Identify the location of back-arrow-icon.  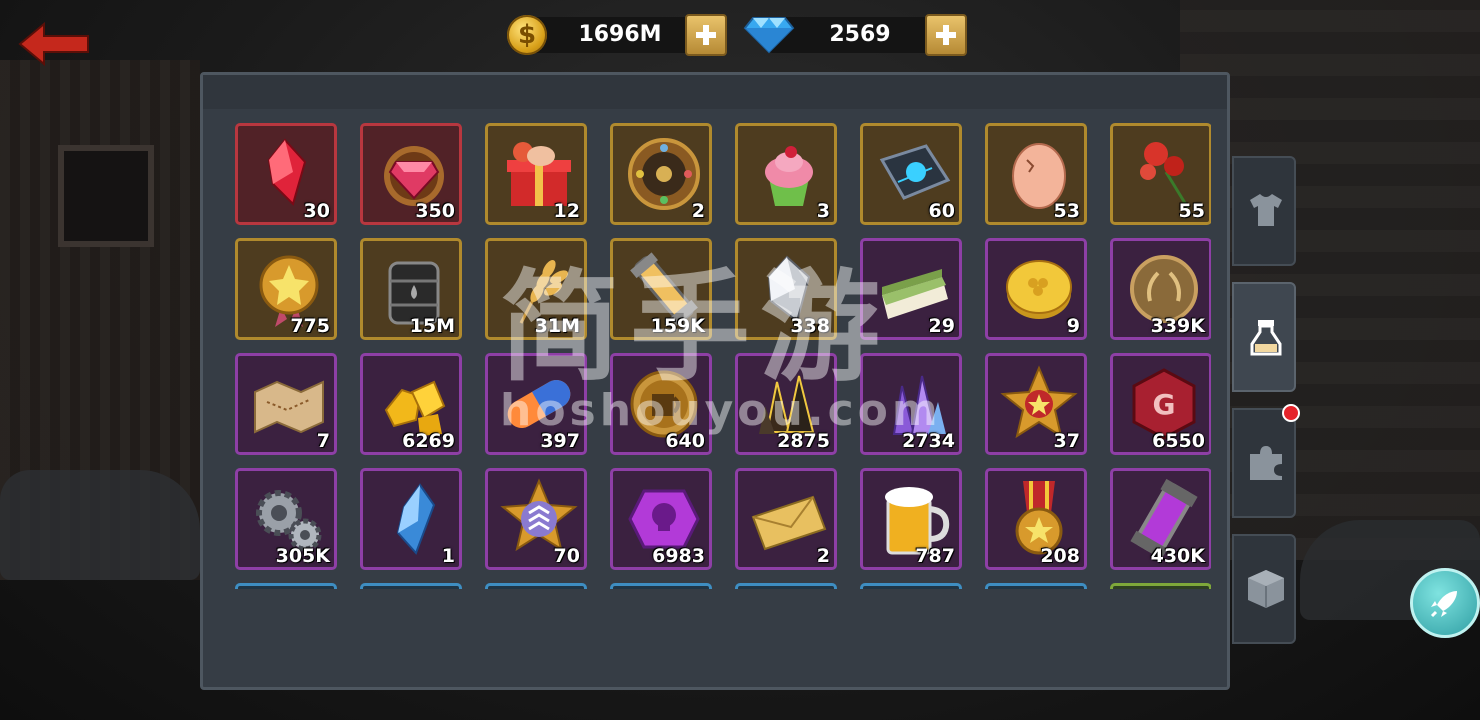
(53, 44).